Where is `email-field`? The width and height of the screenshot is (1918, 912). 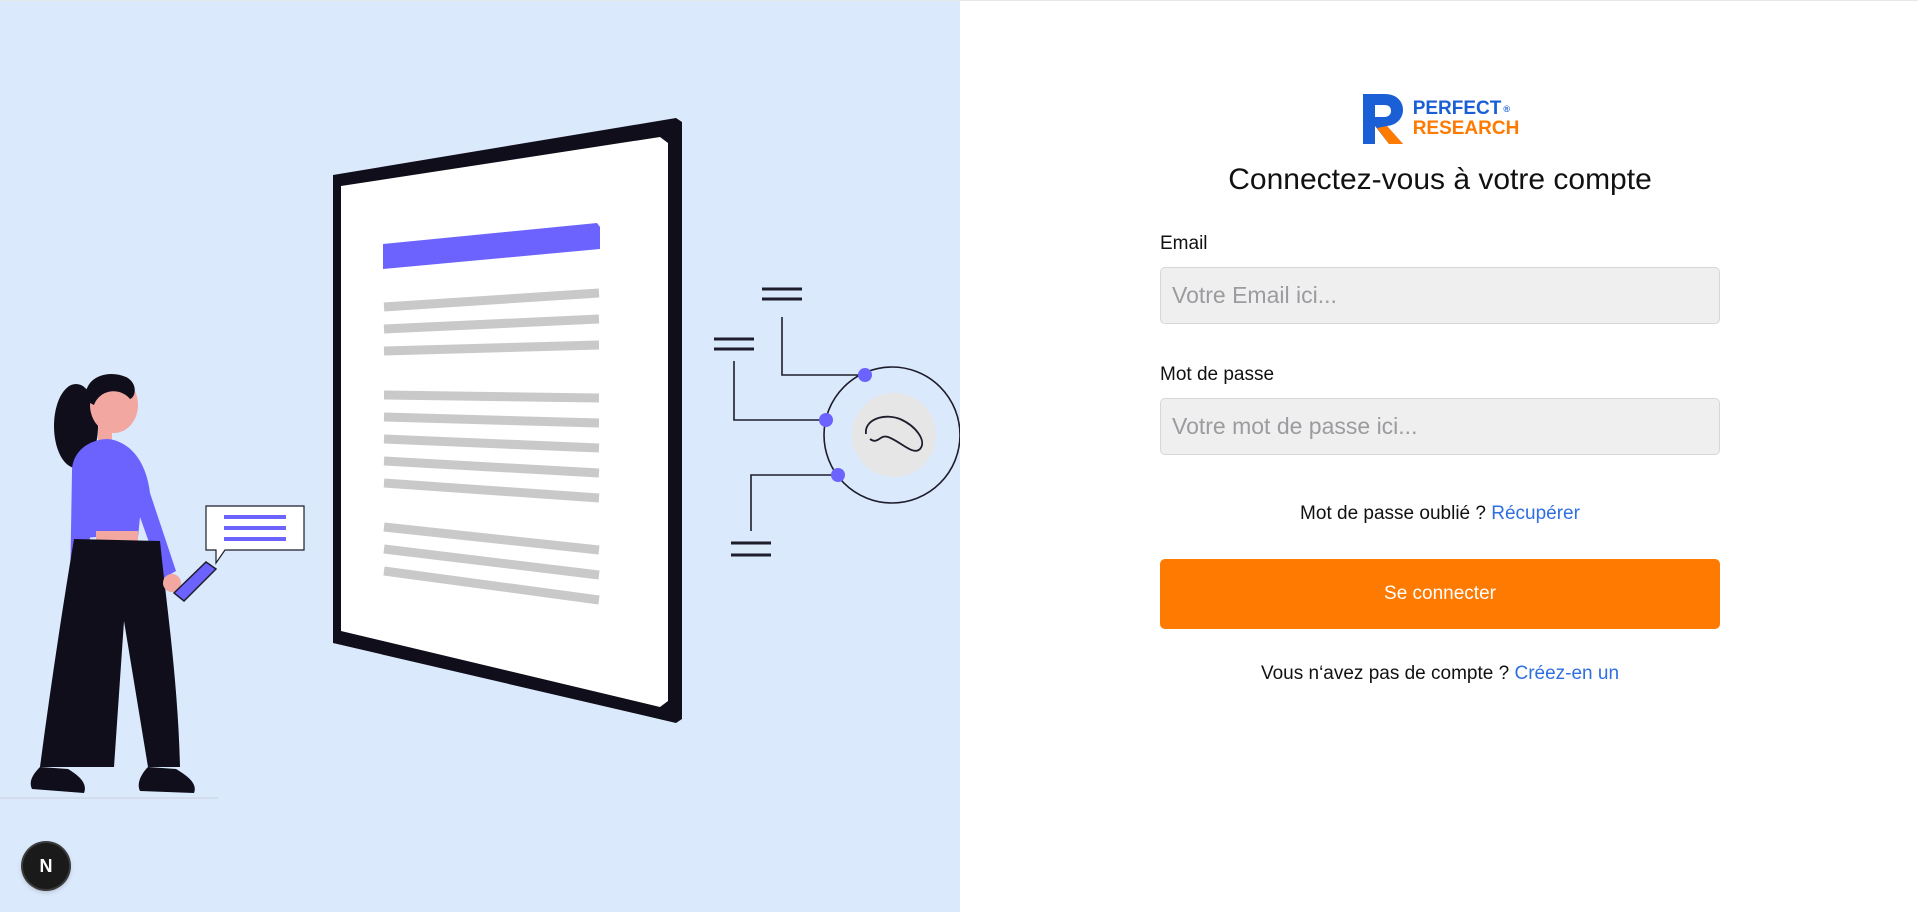 email-field is located at coordinates (1440, 295).